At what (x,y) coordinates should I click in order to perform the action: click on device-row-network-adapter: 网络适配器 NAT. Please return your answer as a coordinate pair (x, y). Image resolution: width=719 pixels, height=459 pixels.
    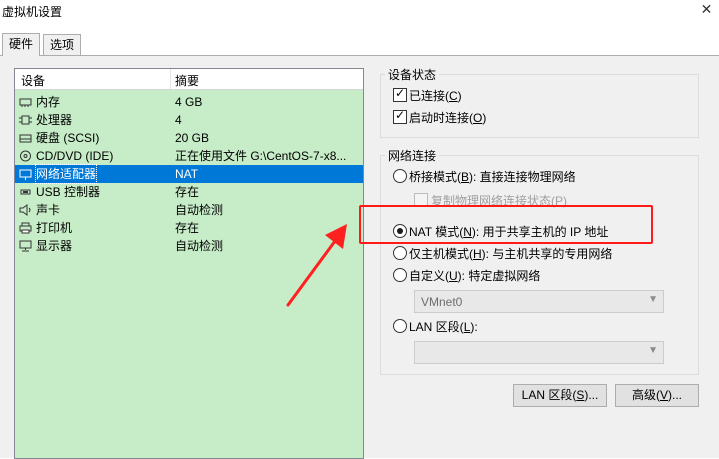
    Looking at the image, I should click on (189, 174).